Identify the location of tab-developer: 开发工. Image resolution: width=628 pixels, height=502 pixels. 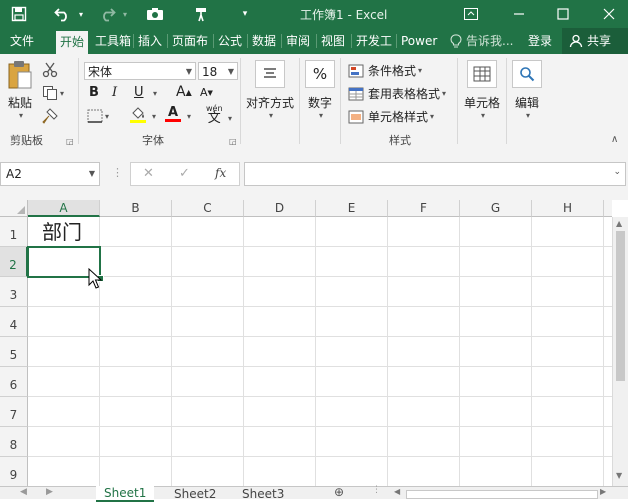
(374, 41).